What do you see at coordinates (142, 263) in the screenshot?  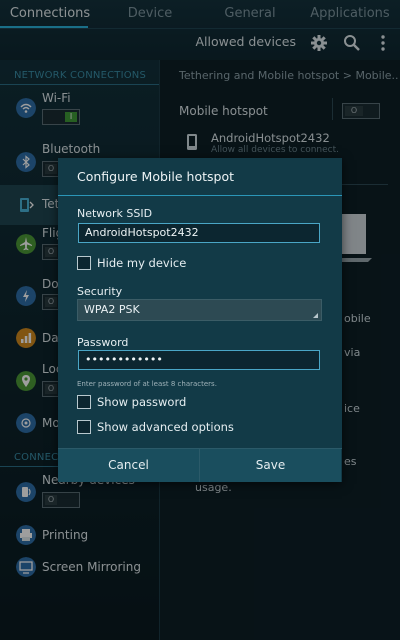 I see `hide-device-label: Hide my device` at bounding box center [142, 263].